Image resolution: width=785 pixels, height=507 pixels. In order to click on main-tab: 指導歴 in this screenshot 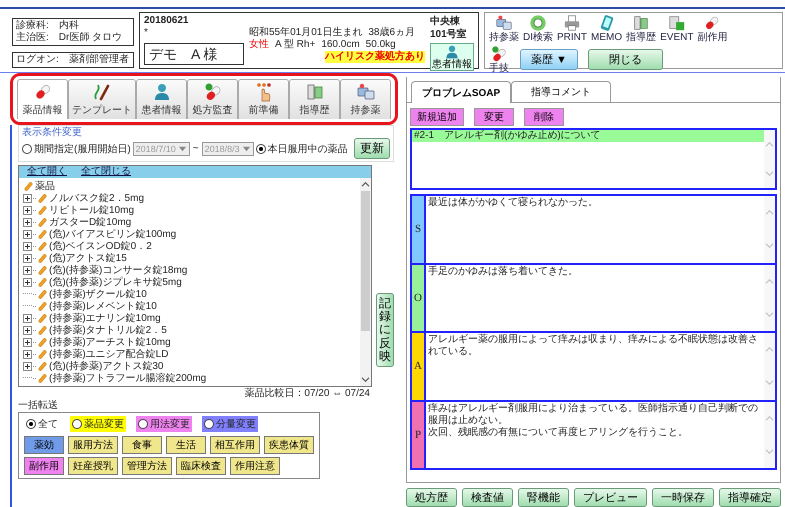, I will do `click(314, 99)`.